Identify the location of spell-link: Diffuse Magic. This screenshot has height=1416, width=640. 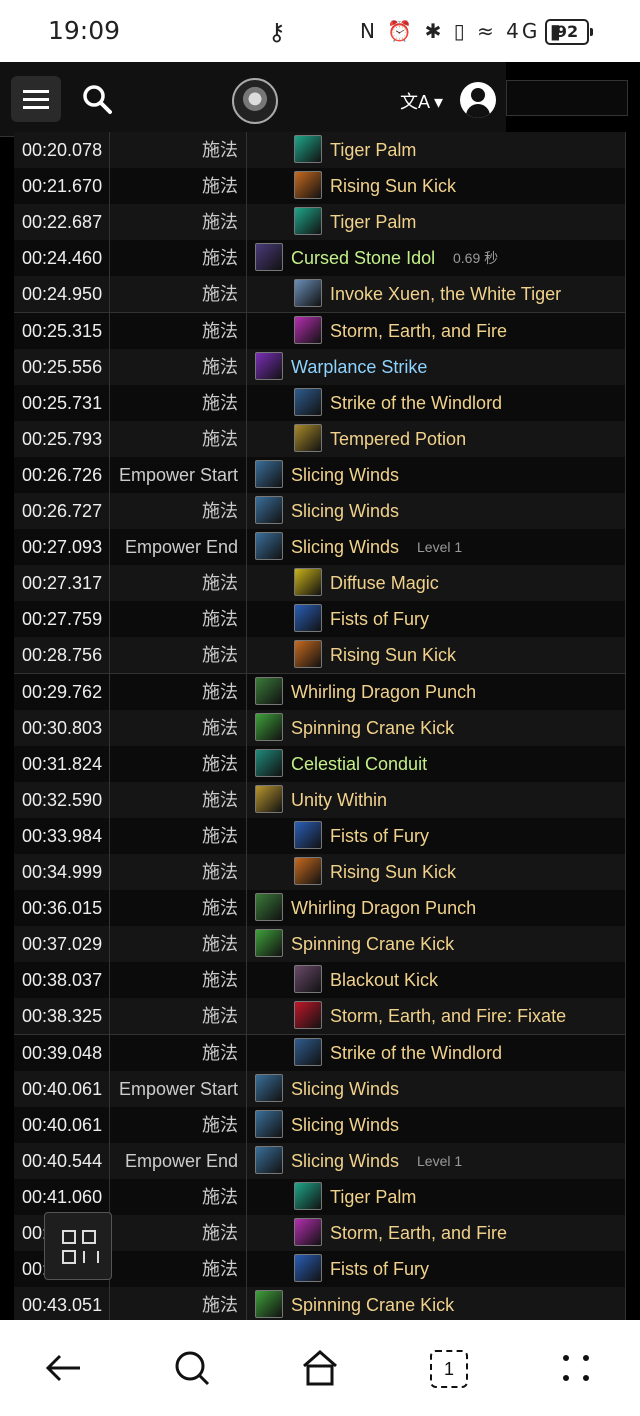
(384, 583).